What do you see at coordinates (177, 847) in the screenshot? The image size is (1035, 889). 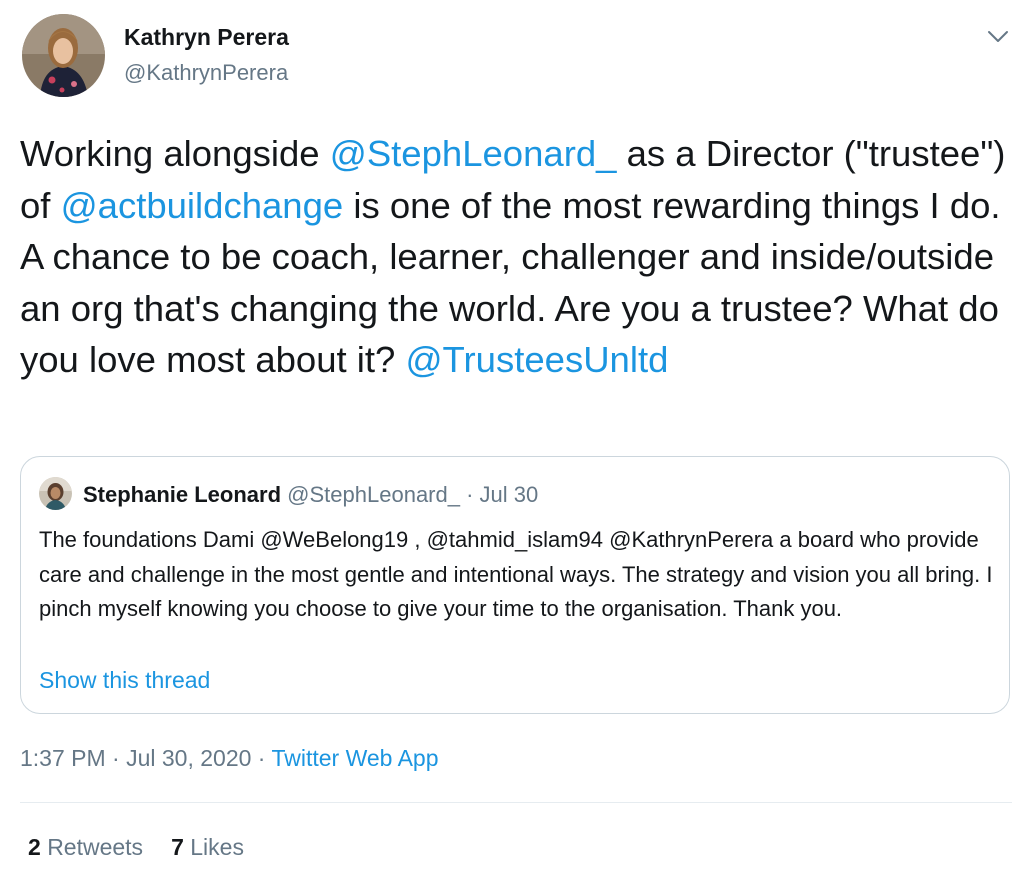 I see `likes-count: 7` at bounding box center [177, 847].